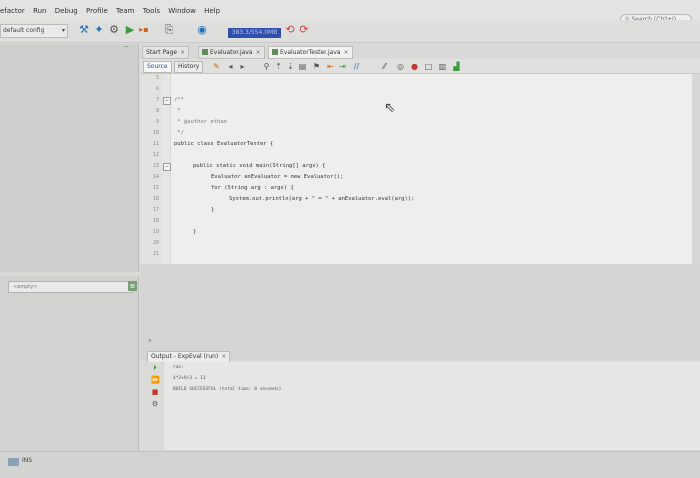  I want to click on tab-label: Evaluator.java, so click(231, 52).